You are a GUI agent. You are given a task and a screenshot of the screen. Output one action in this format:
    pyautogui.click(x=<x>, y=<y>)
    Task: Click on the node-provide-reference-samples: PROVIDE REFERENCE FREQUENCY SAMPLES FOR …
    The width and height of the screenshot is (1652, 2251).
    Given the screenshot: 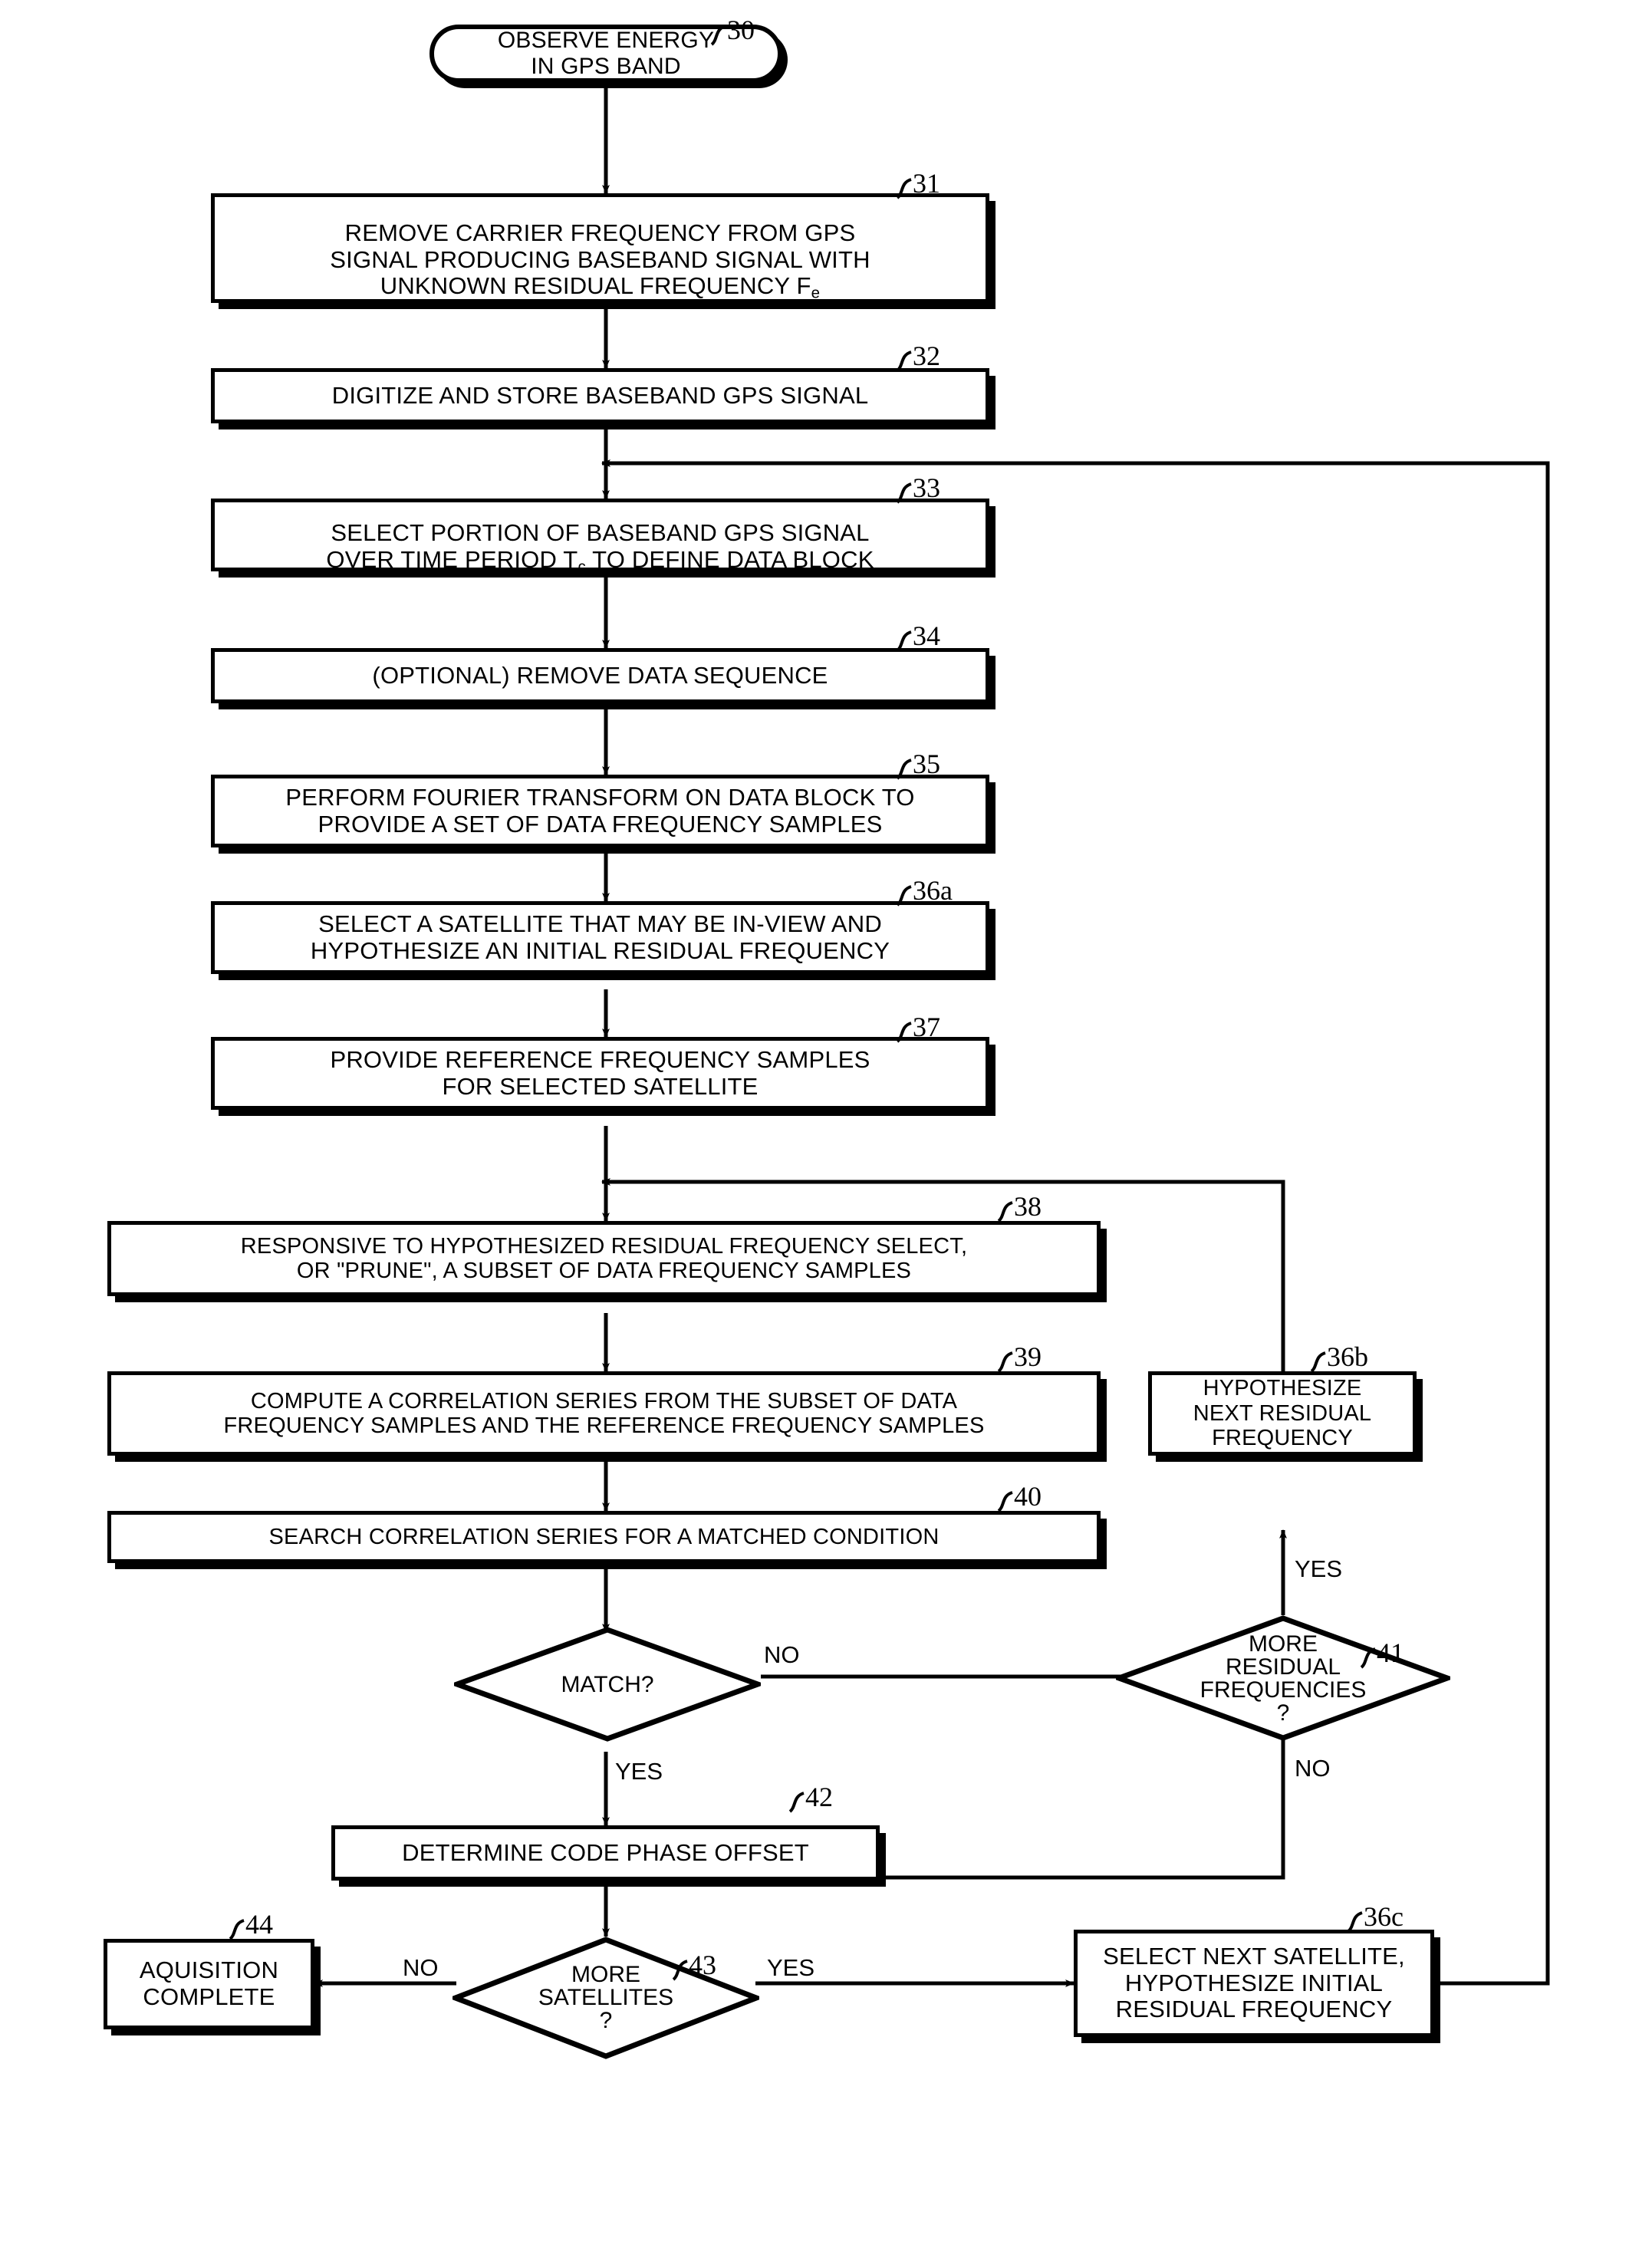 What is the action you would take?
    pyautogui.click(x=600, y=1073)
    